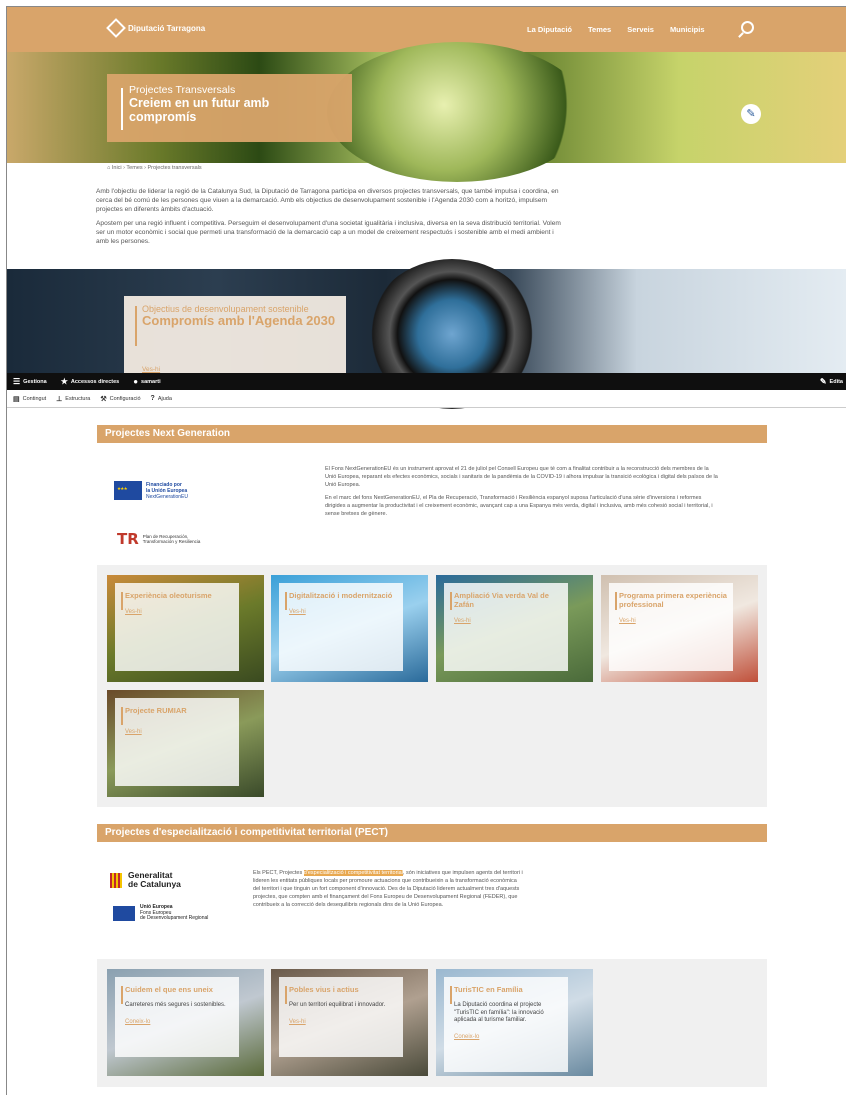 This screenshot has height=1095, width=846. What do you see at coordinates (17, 381) in the screenshot?
I see `menu-icon: ☰` at bounding box center [17, 381].